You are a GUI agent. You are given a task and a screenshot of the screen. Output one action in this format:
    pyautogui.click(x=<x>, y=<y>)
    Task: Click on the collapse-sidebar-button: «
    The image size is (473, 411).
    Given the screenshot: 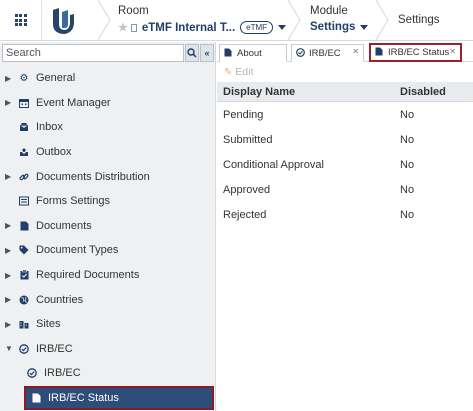 What is the action you would take?
    pyautogui.click(x=207, y=53)
    